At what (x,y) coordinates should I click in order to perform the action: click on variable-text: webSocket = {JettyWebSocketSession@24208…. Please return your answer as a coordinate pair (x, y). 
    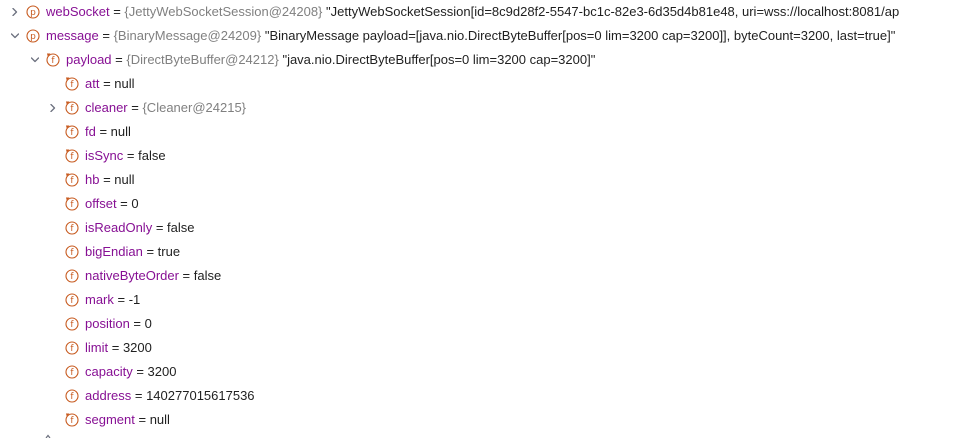
    Looking at the image, I should click on (472, 12).